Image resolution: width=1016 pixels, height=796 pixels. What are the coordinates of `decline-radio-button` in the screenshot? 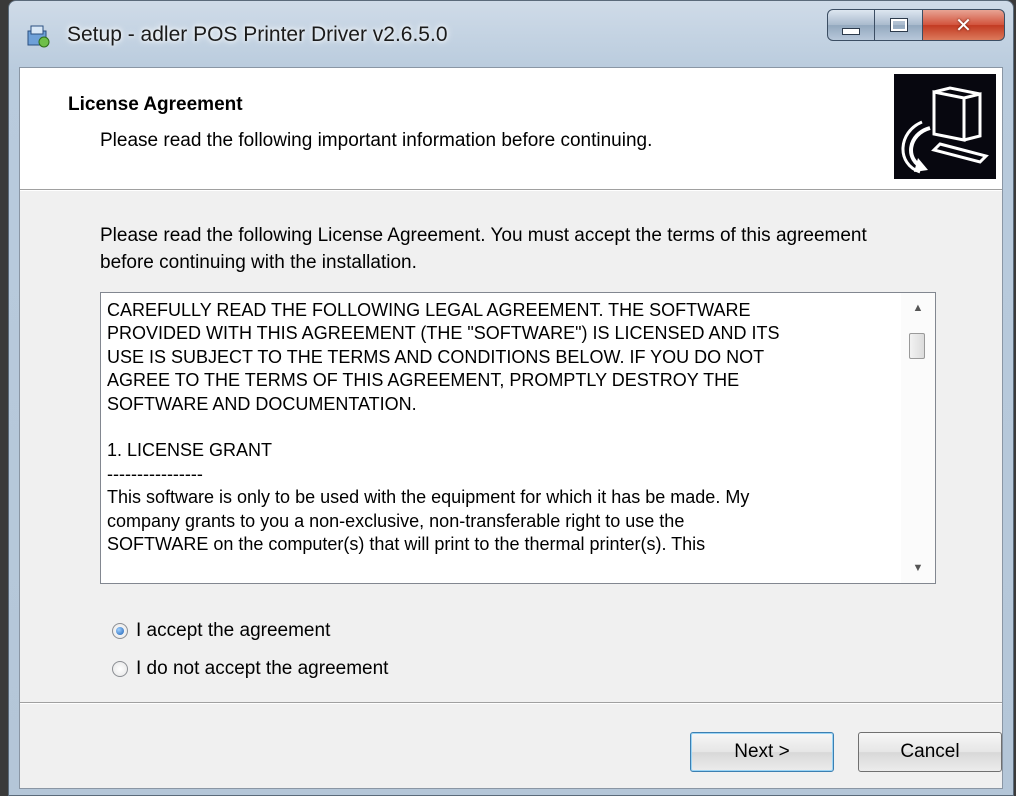 It's located at (120, 669).